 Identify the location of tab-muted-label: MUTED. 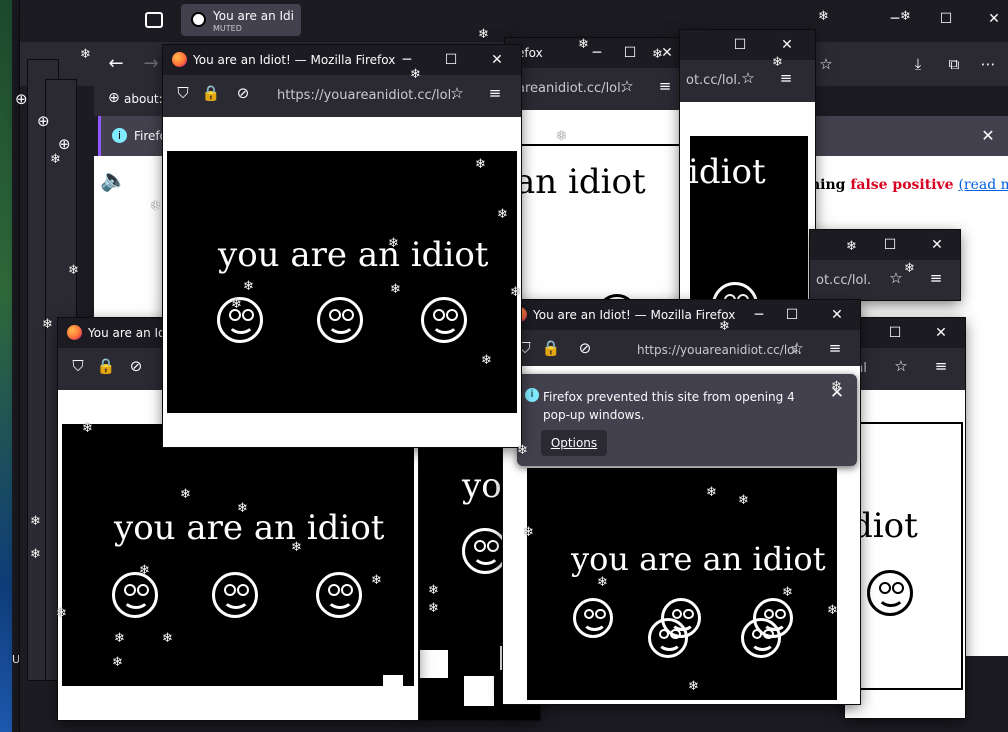
(227, 28).